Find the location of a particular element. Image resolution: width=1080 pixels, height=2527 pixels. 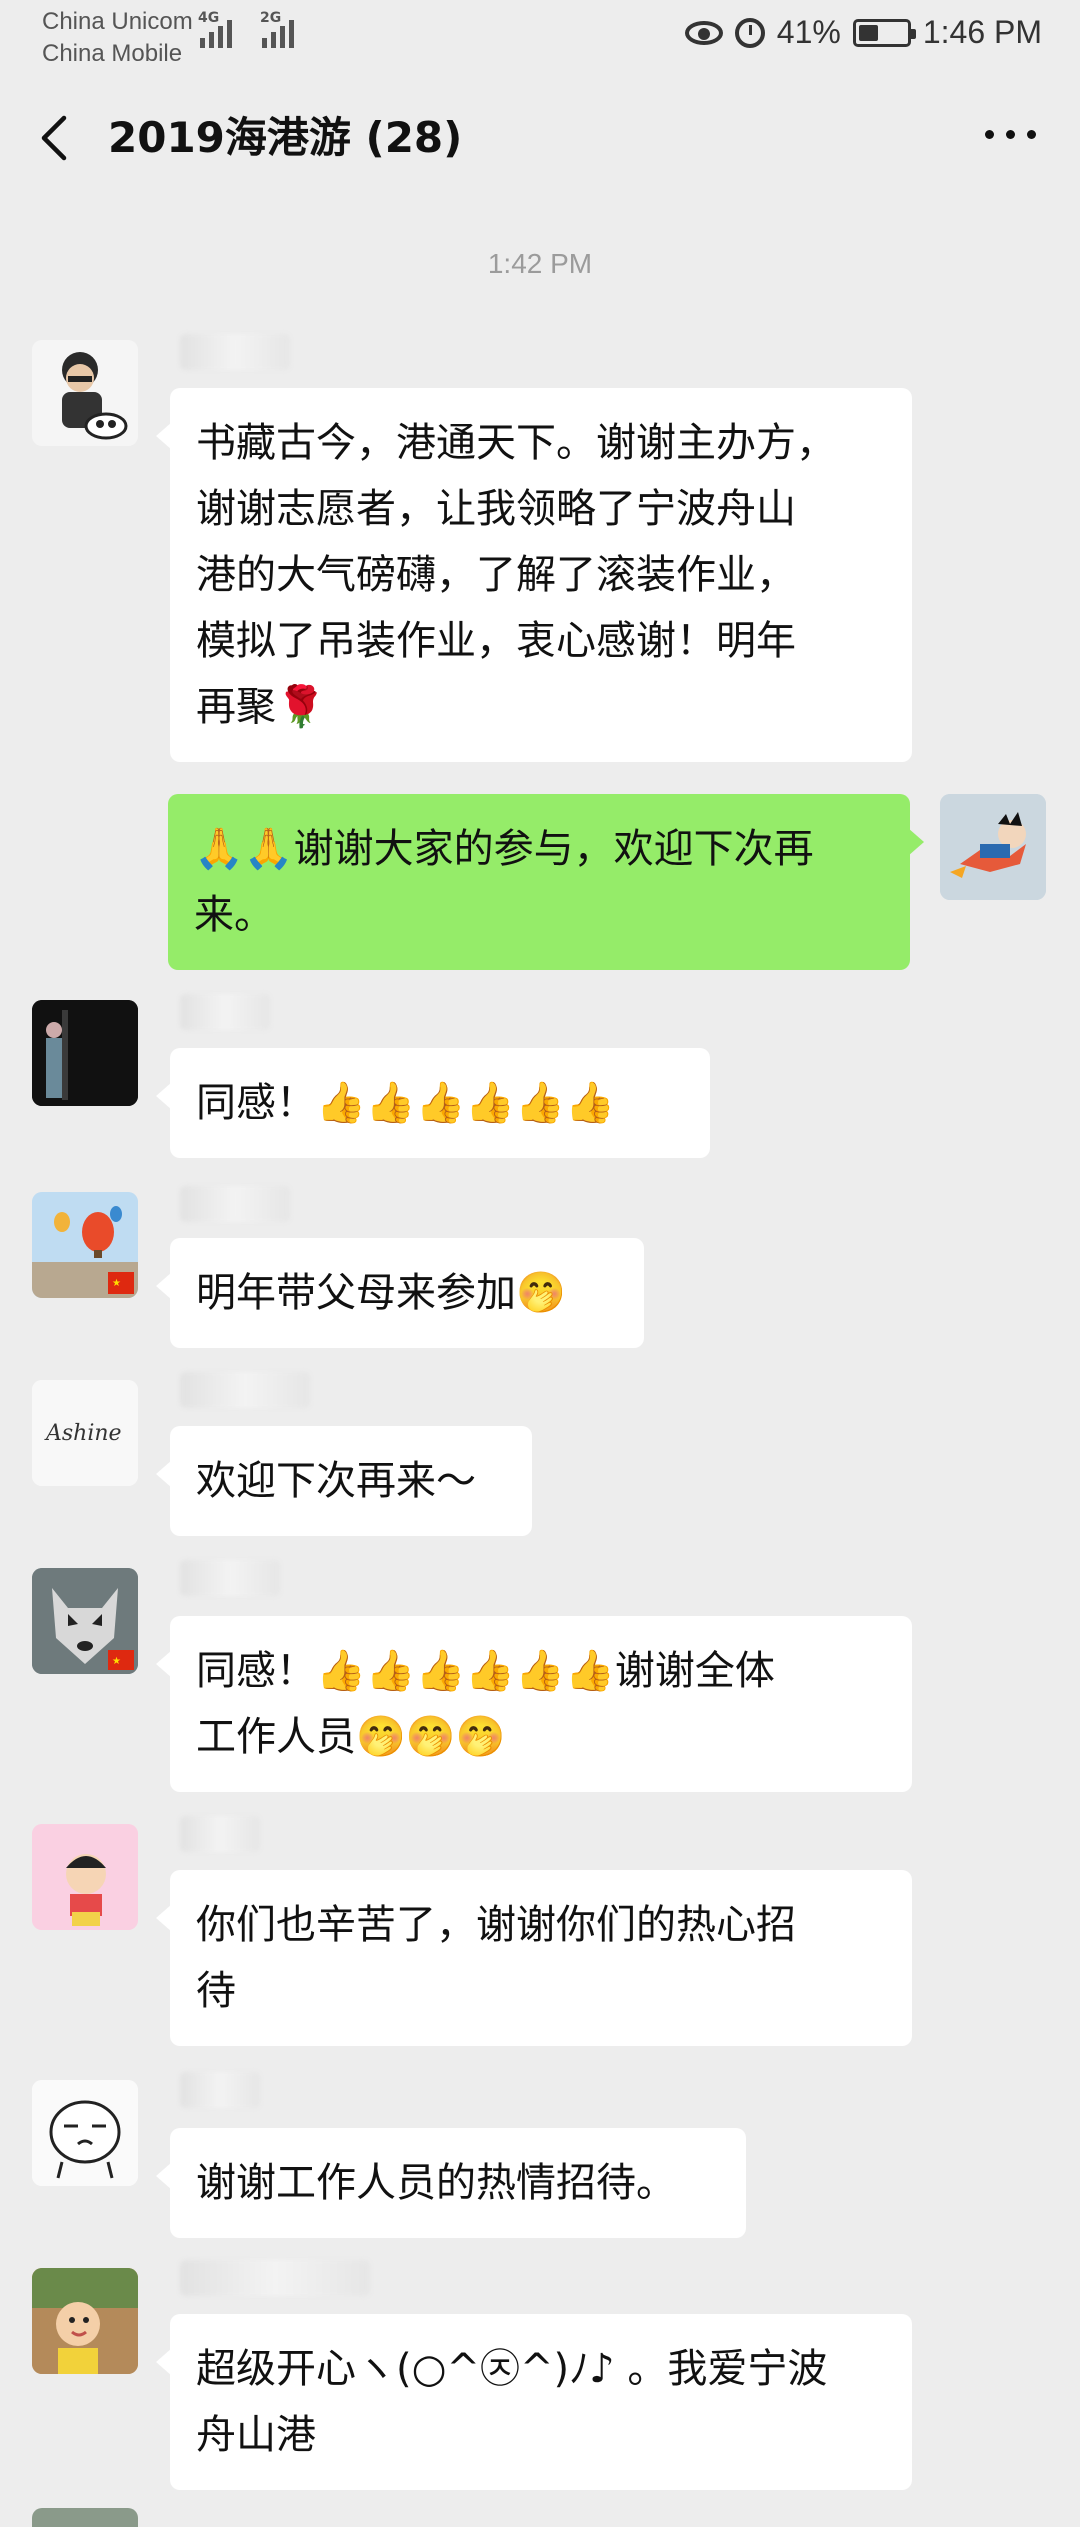

message-text-line: 舟山港 is located at coordinates (256, 2435).